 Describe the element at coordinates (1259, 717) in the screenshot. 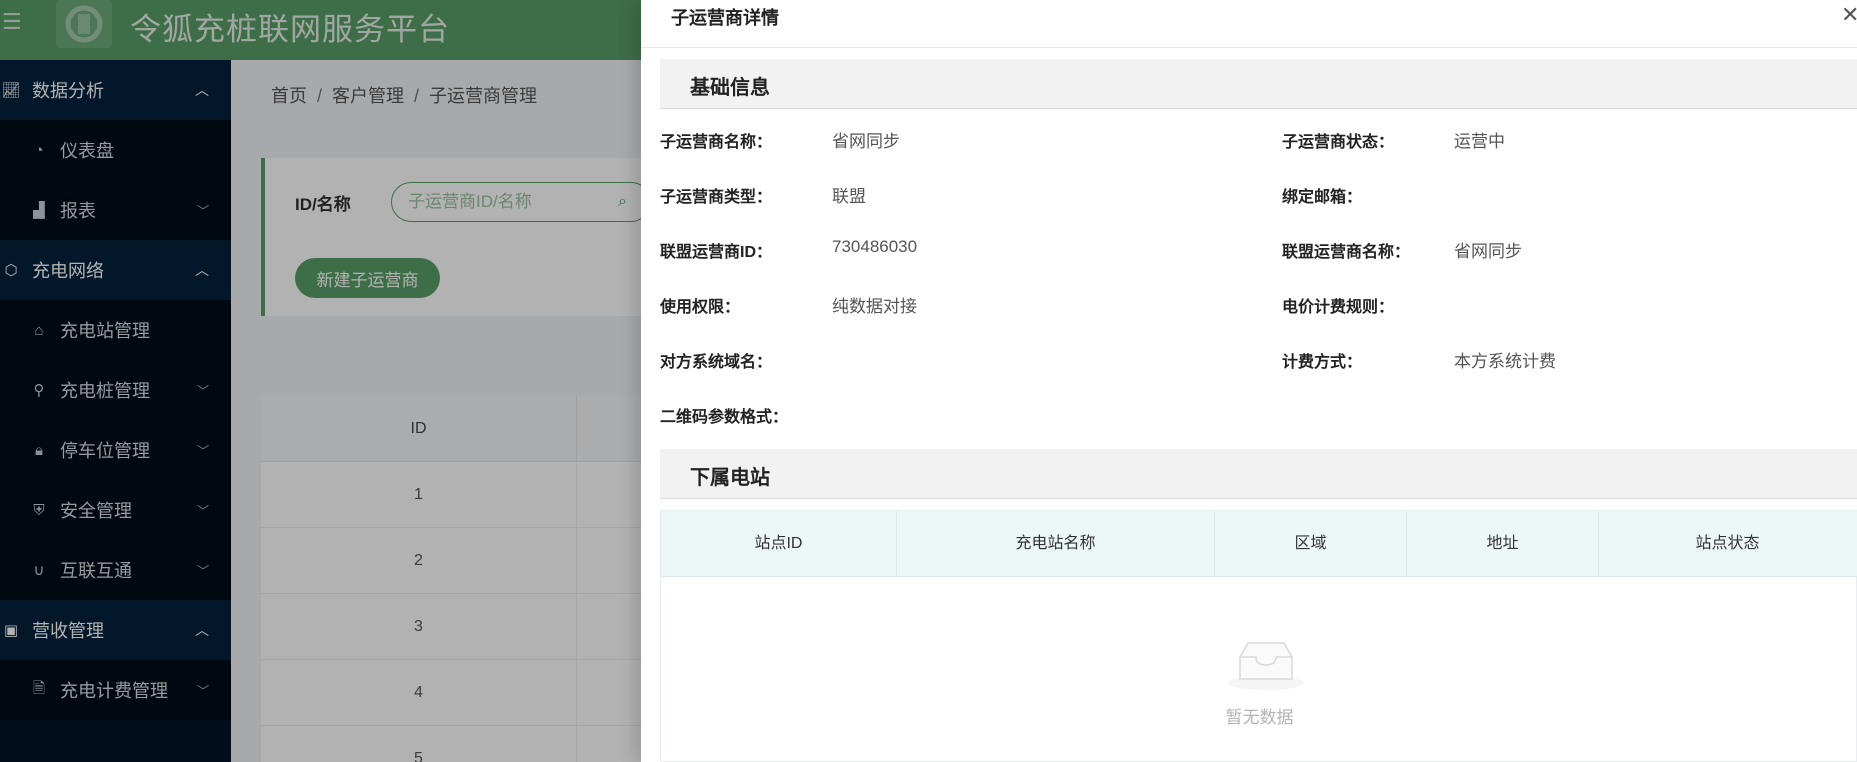

I see `empty-text: 暂无数据` at that location.